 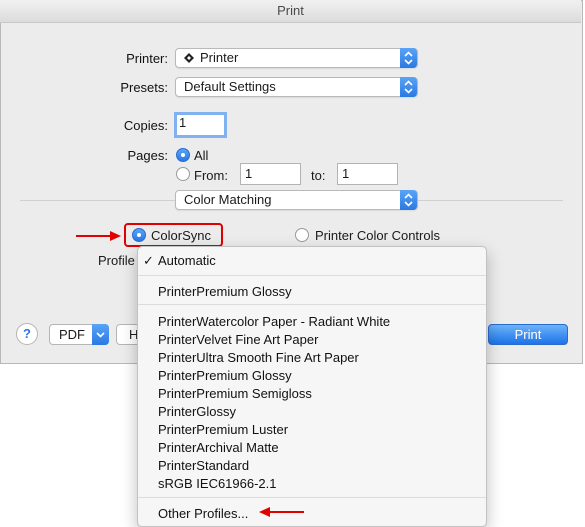 I want to click on printer-color-controls-radio, so click(x=302, y=235).